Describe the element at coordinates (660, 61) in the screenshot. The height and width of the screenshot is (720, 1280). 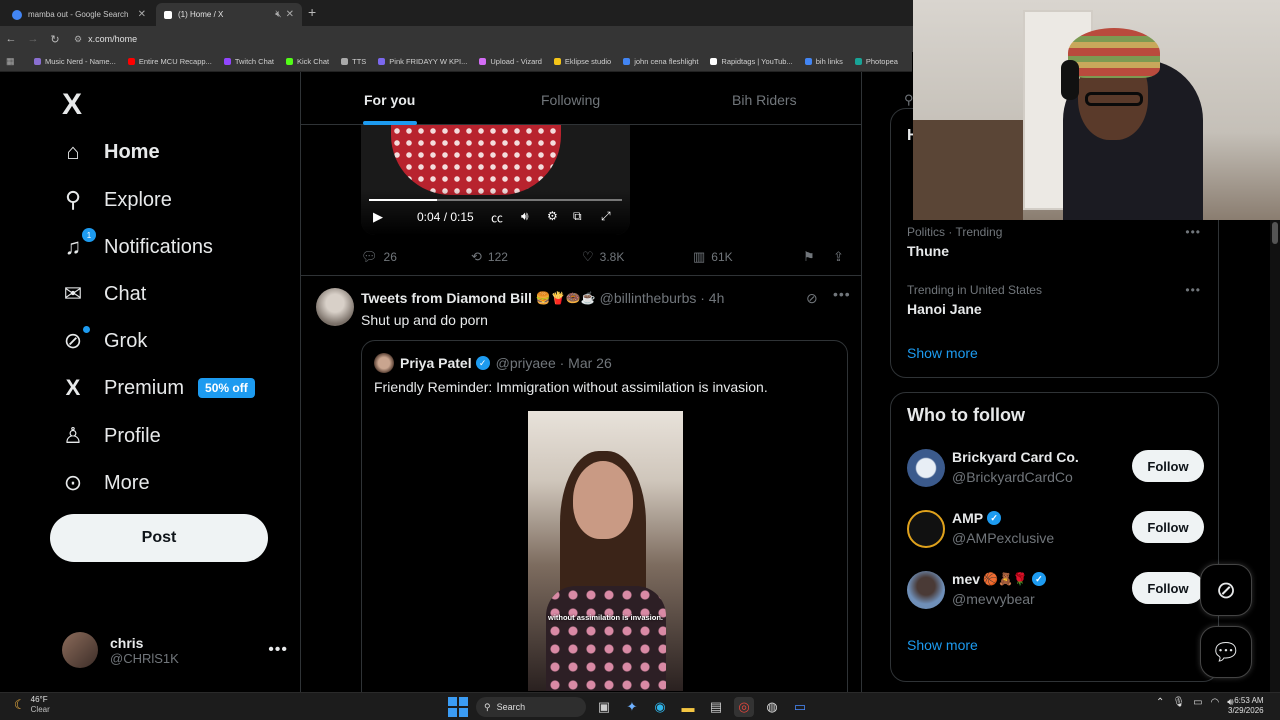
I see `bookmark-item: john cena fleshlight` at that location.